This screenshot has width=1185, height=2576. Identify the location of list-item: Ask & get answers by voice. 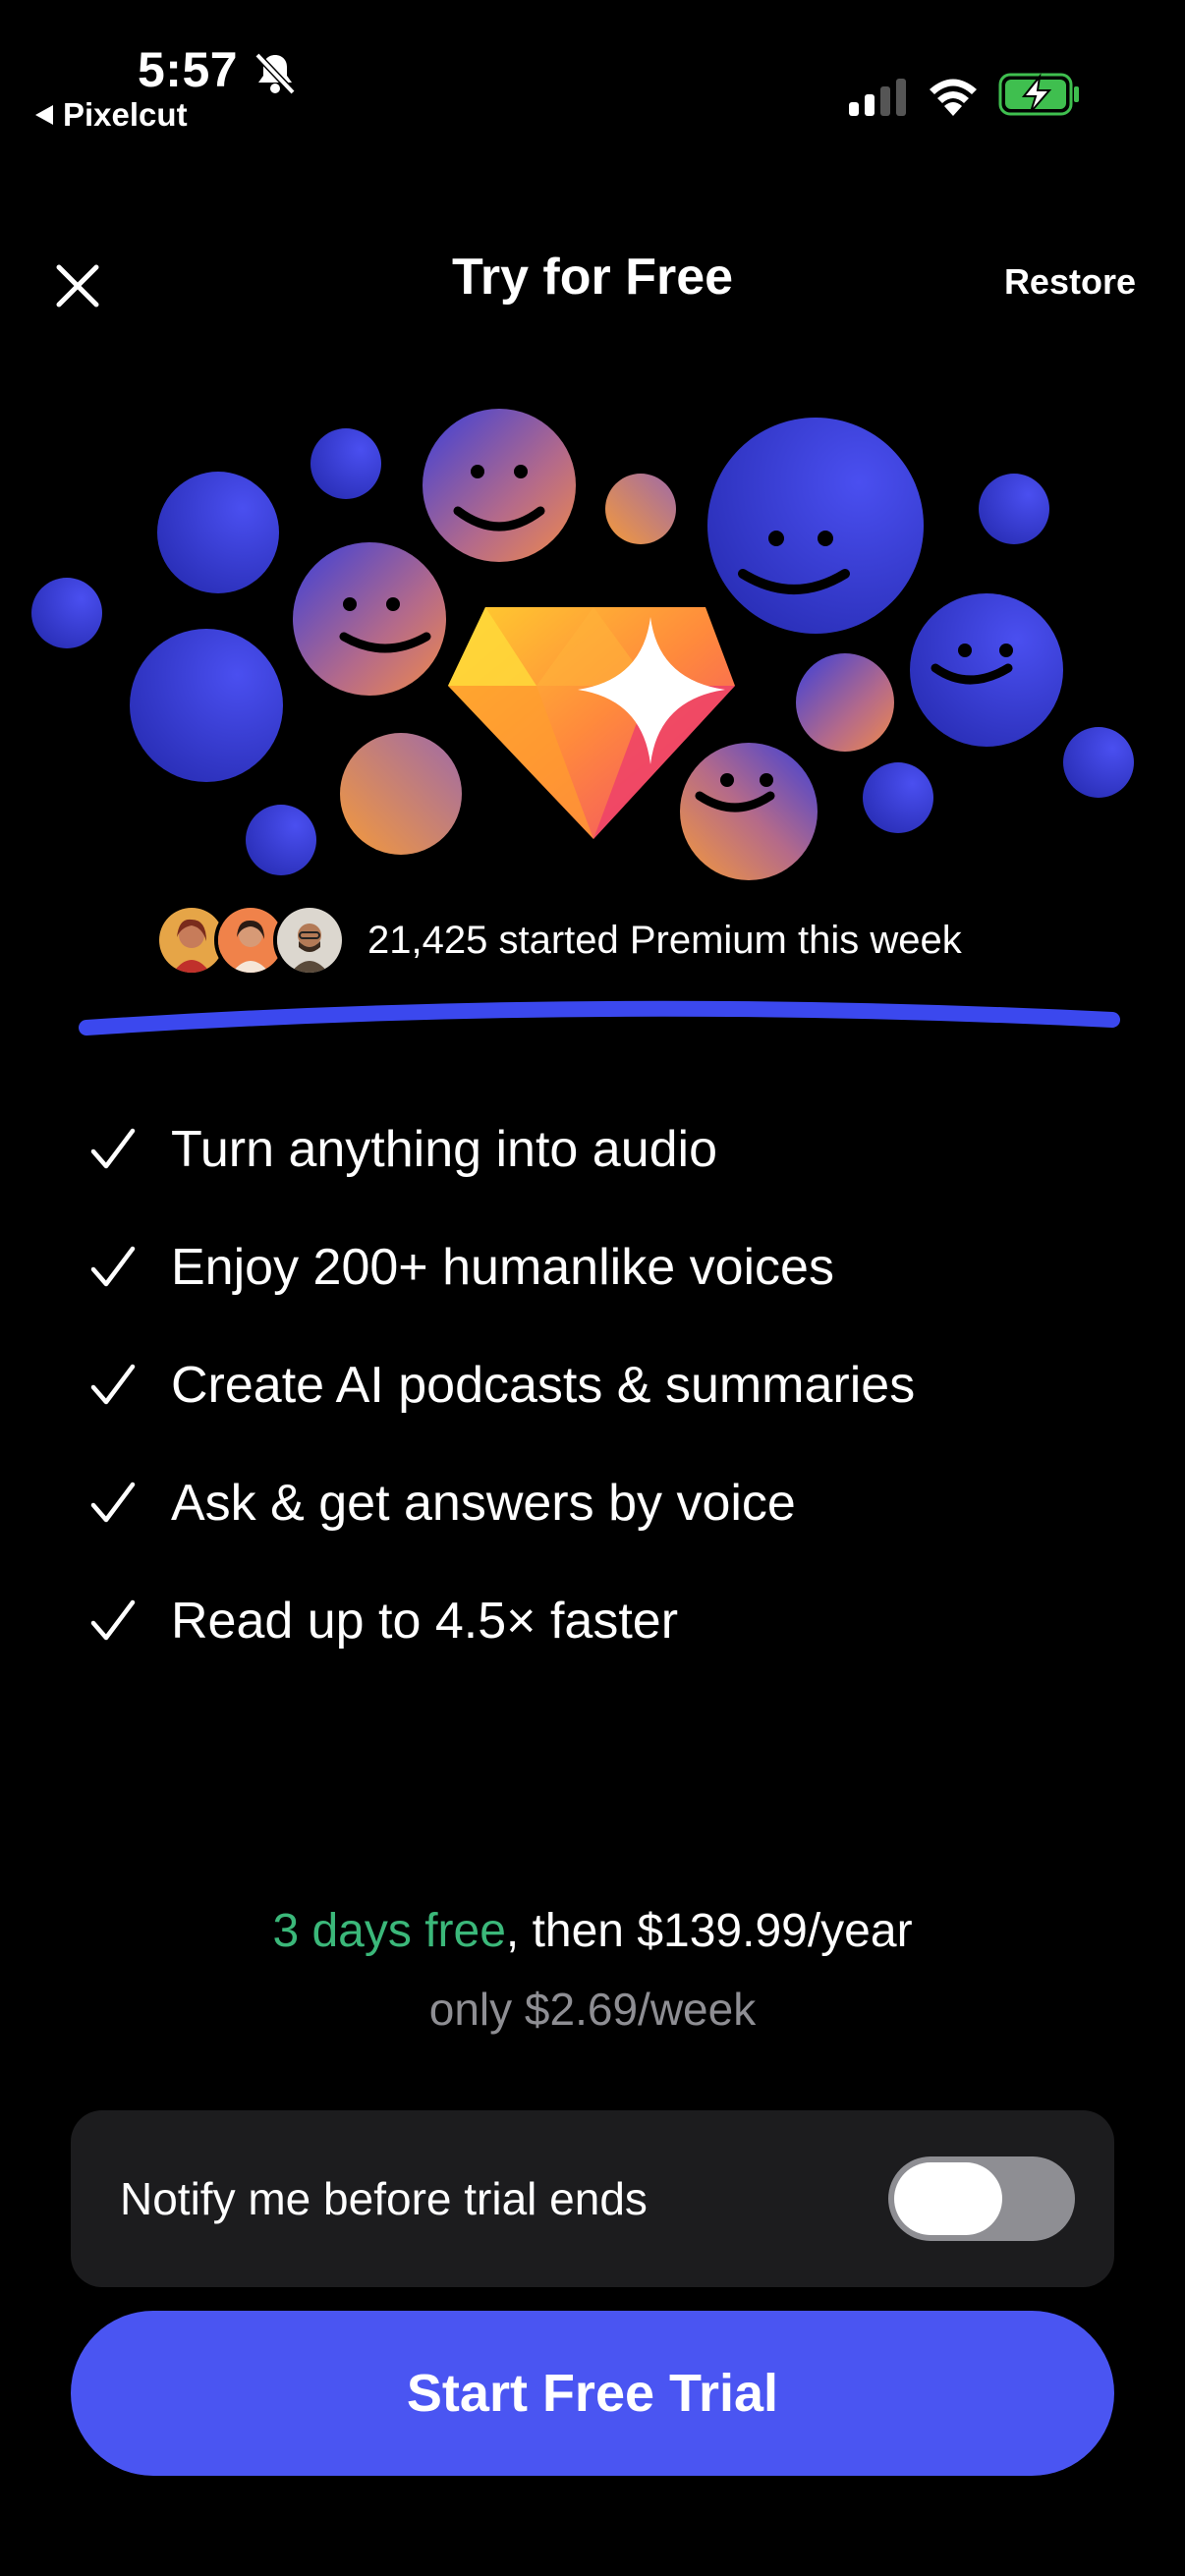
(502, 1503).